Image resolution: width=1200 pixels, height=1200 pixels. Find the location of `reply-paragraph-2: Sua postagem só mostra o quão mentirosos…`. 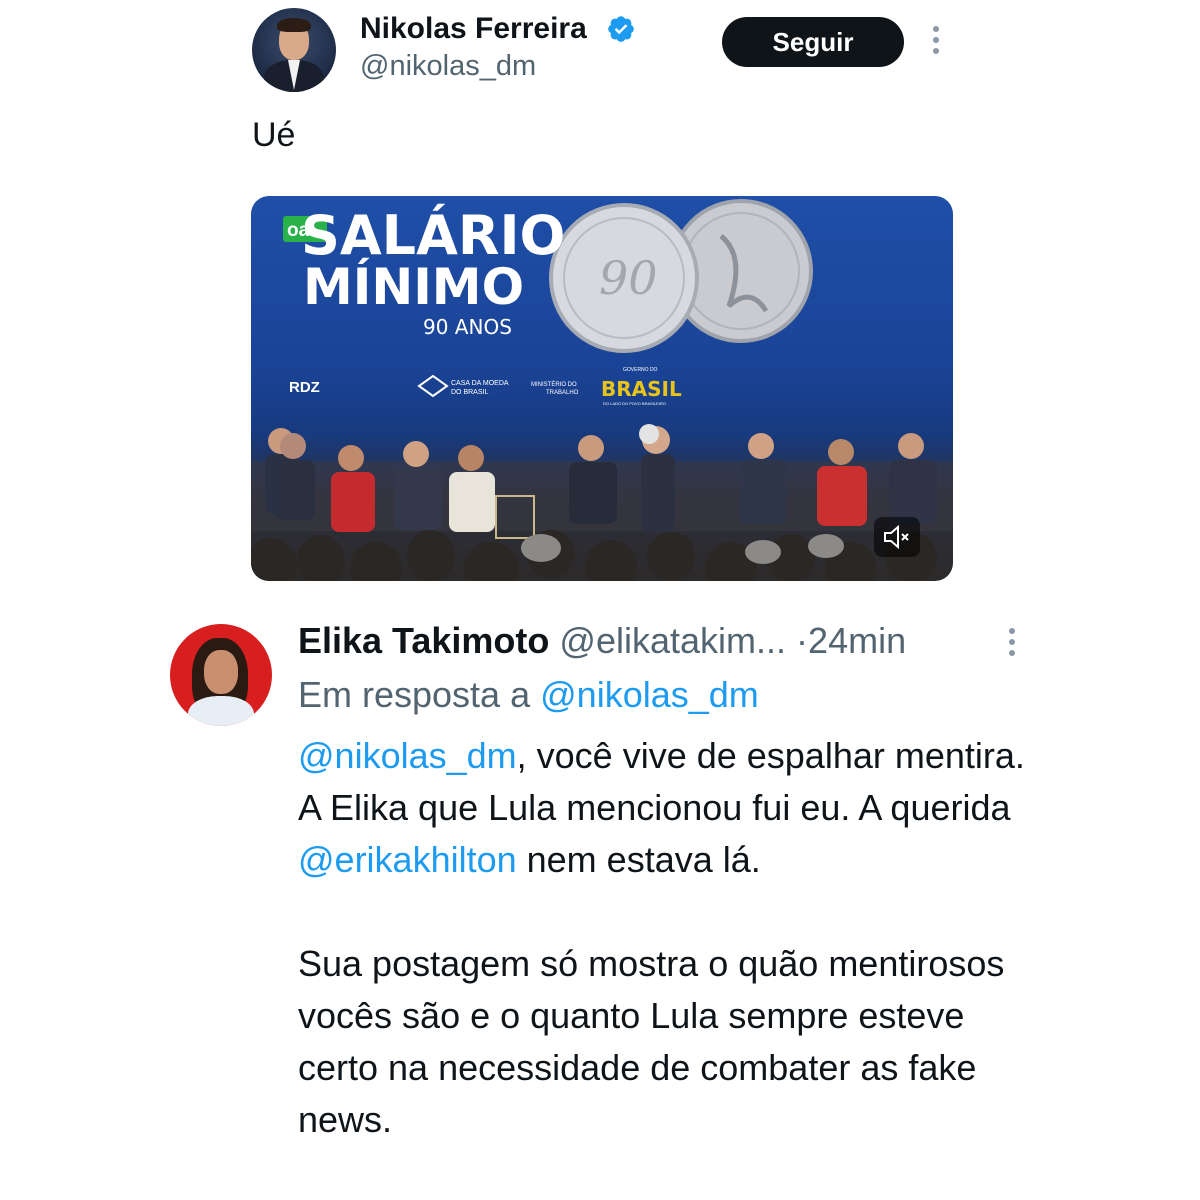

reply-paragraph-2: Sua postagem só mostra o quão mentirosos… is located at coordinates (651, 1041).